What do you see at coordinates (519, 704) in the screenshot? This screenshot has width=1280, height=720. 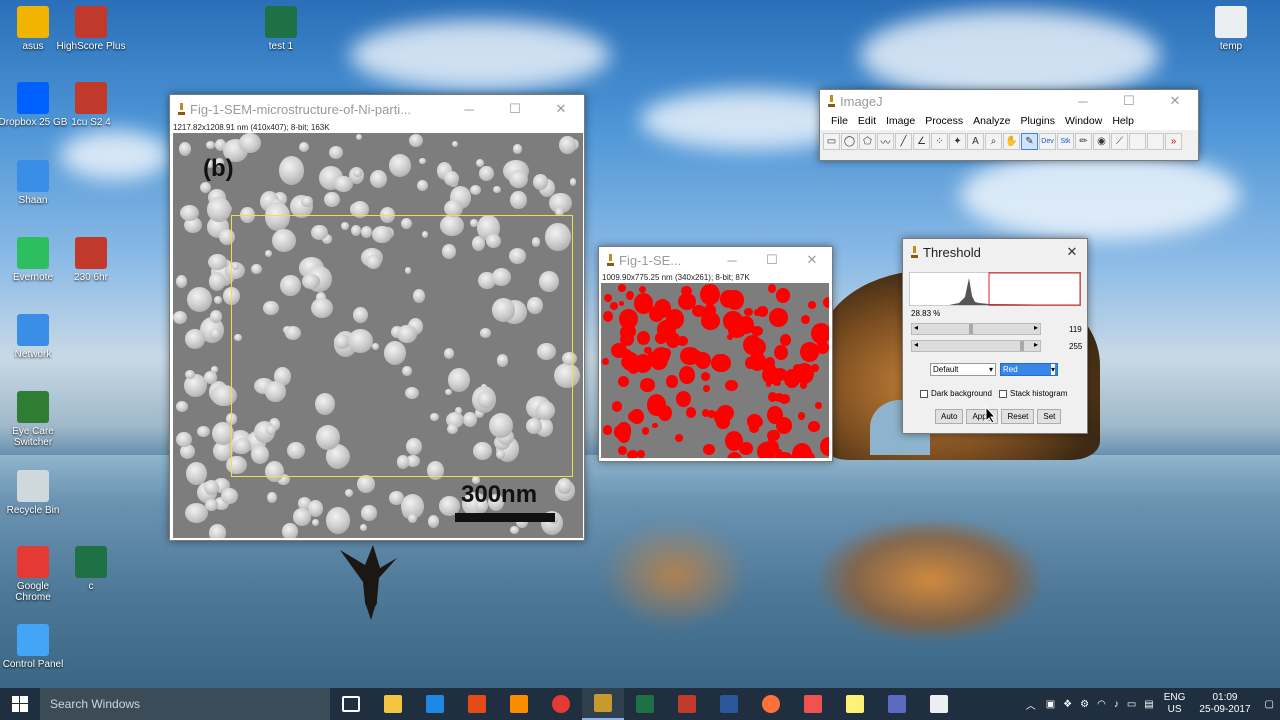 I see `taskbar-orange-app-button` at bounding box center [519, 704].